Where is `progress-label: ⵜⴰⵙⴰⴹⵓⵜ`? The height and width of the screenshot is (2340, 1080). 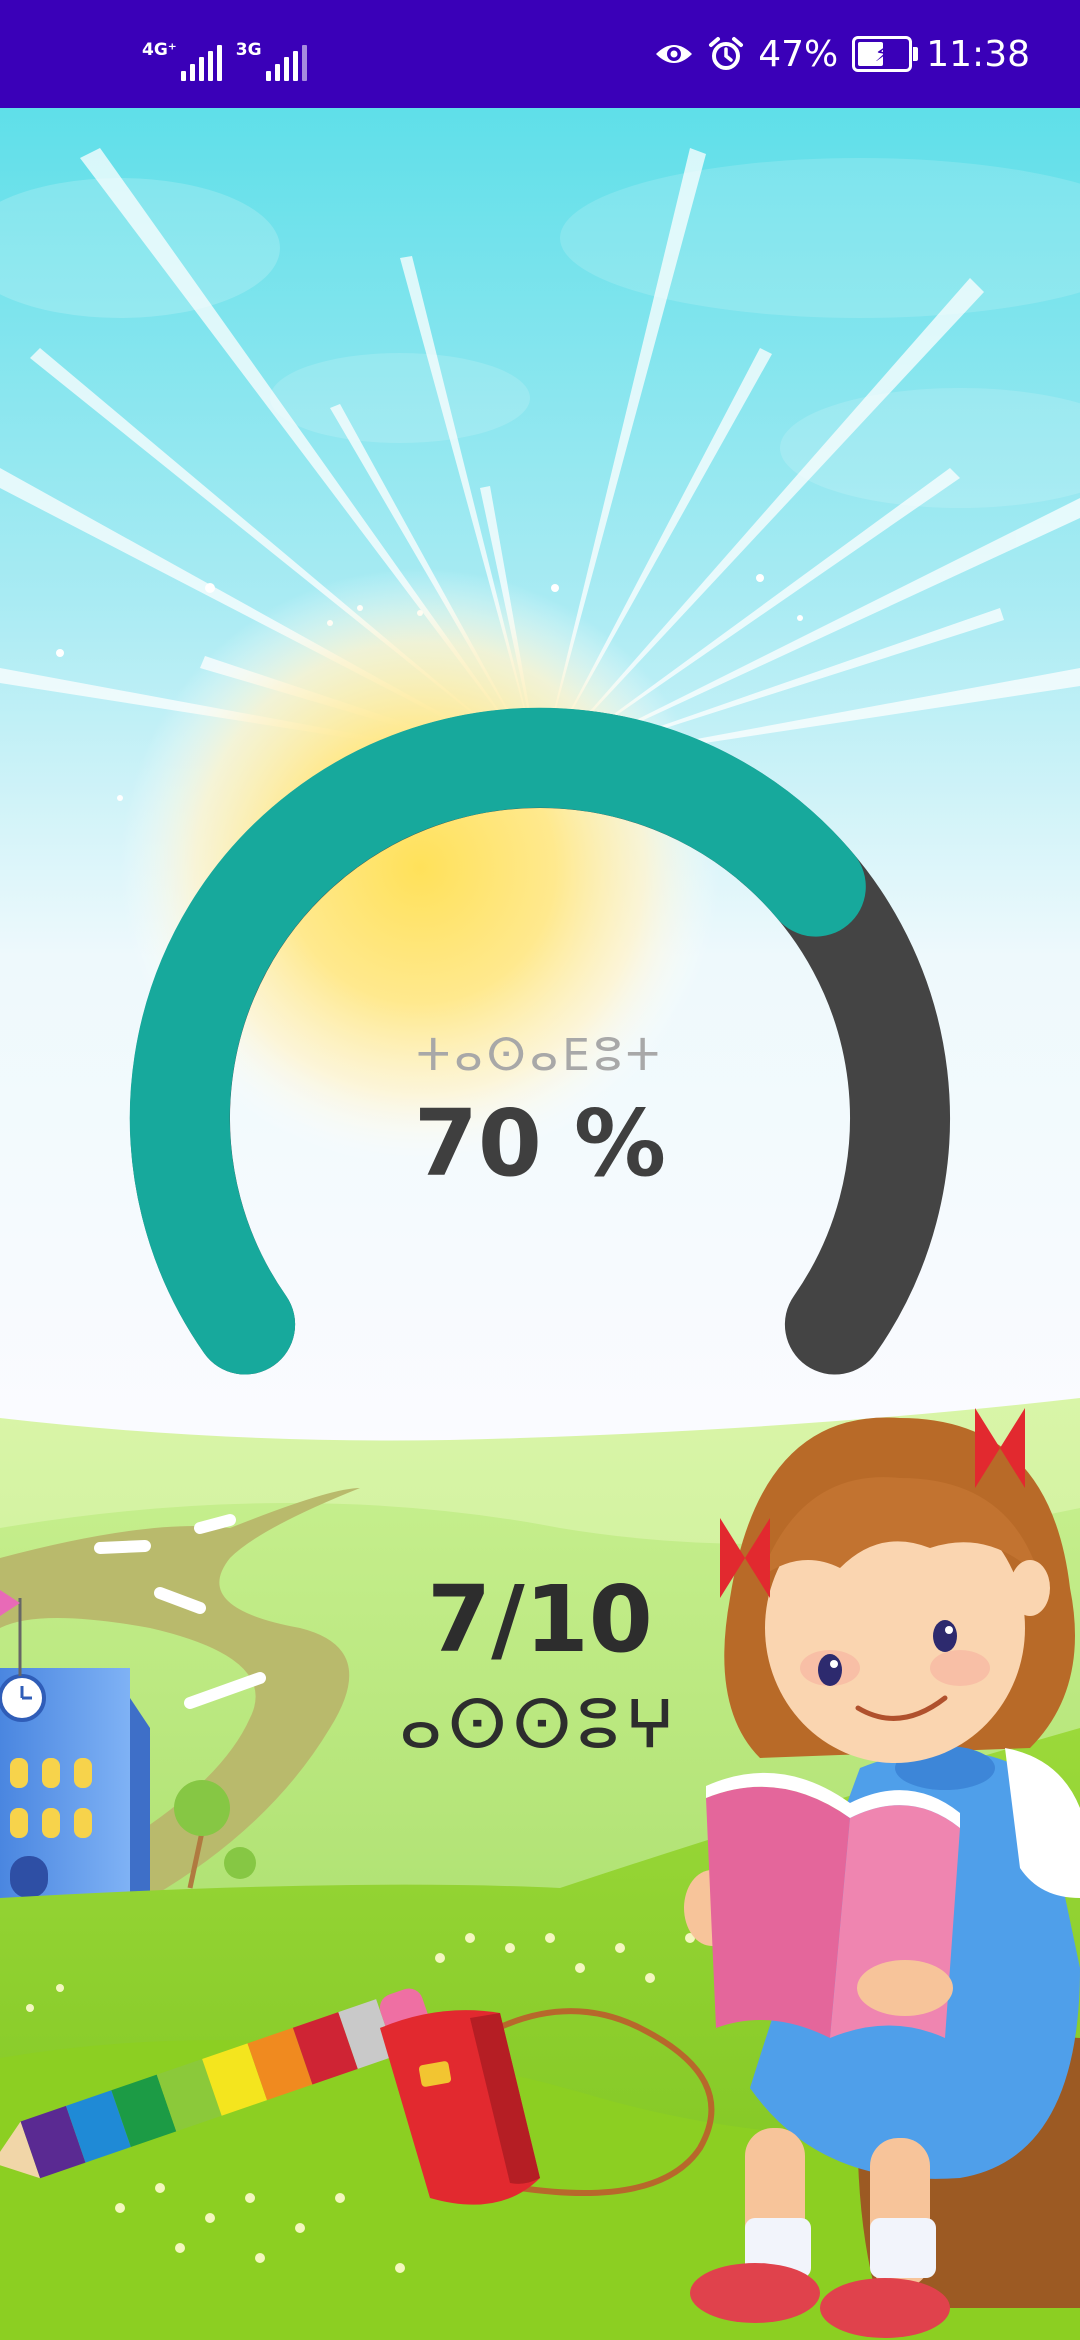 progress-label: ⵜⴰⵙⴰⴹⵓⵜ is located at coordinates (540, 1055).